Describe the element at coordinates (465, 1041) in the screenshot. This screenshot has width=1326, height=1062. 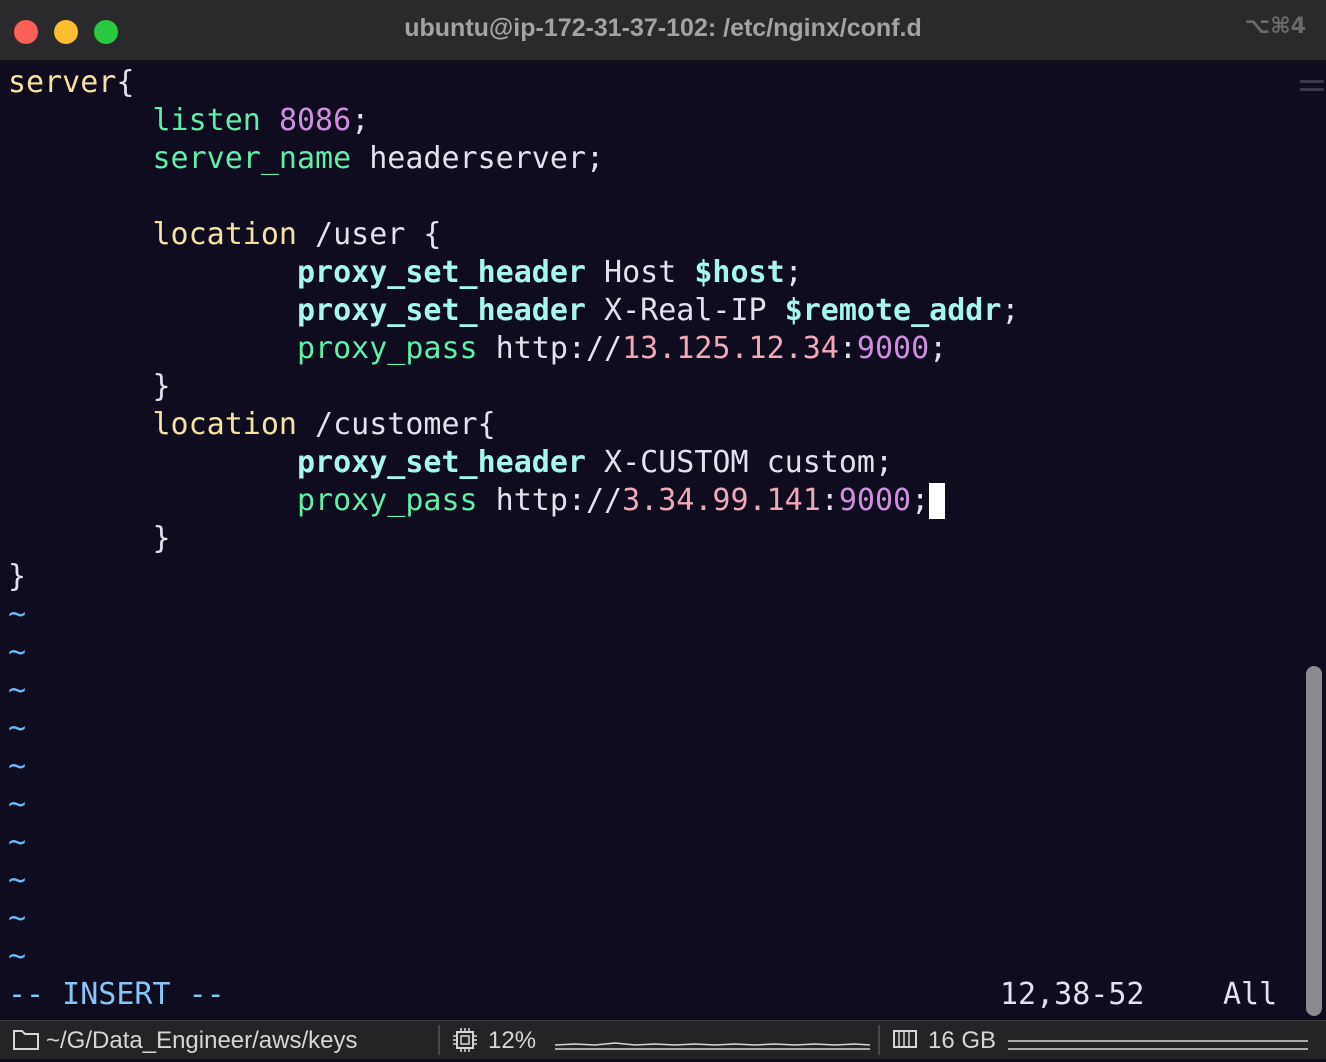
I see `cpu-chip-icon` at that location.